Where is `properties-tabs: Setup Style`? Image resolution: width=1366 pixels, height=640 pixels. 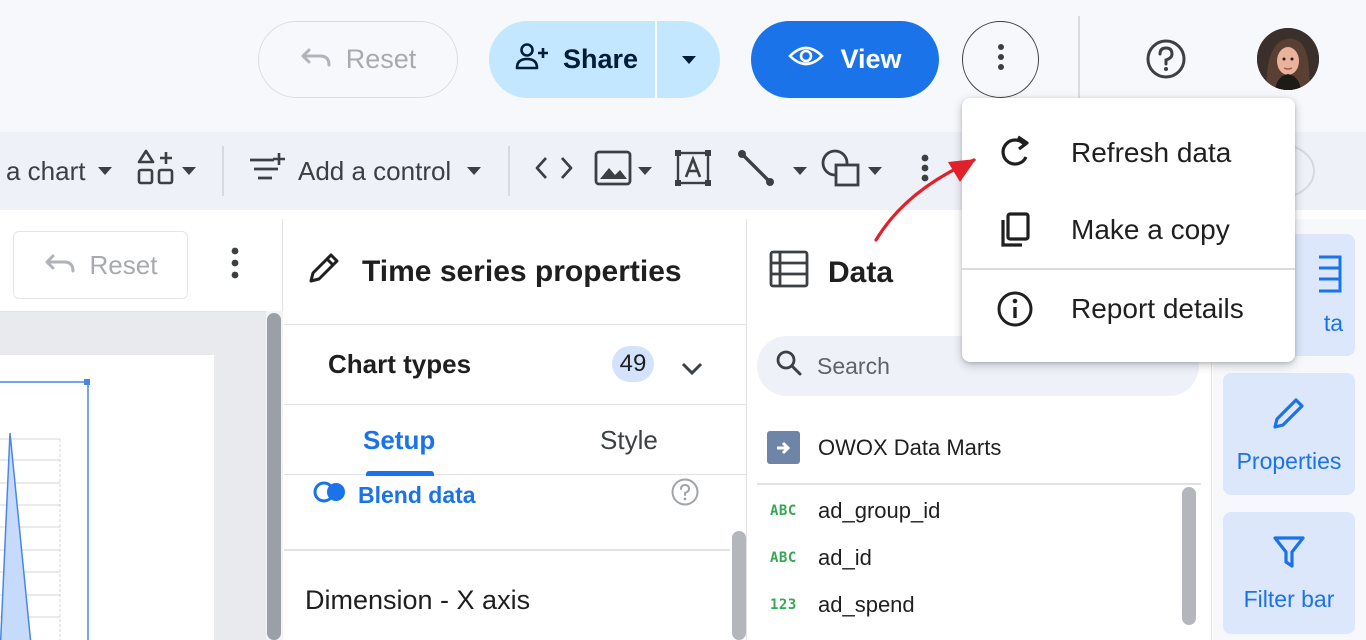
properties-tabs: Setup Style is located at coordinates (515, 440).